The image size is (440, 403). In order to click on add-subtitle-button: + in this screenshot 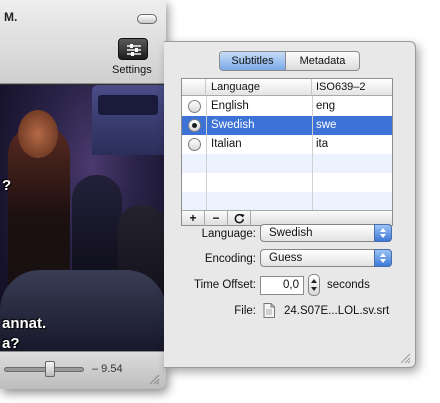, I will do `click(193, 218)`.